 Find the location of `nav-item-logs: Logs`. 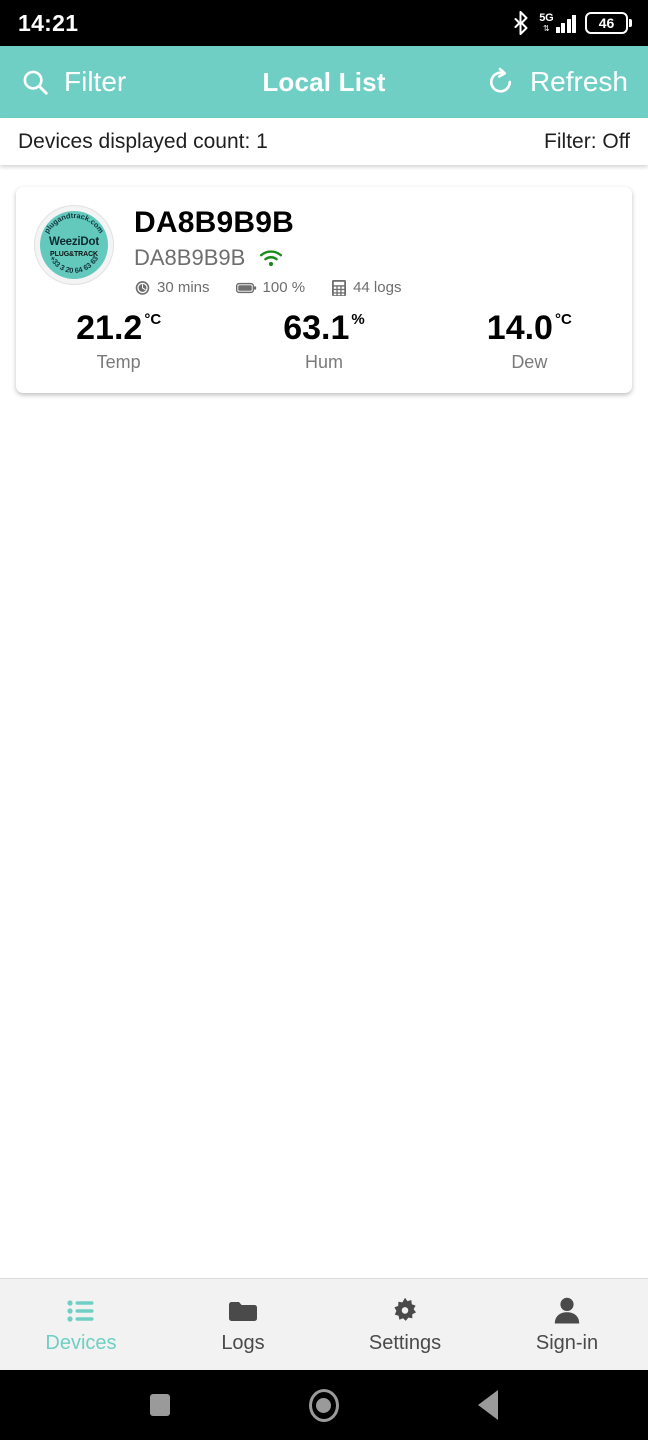

nav-item-logs: Logs is located at coordinates (243, 1325).